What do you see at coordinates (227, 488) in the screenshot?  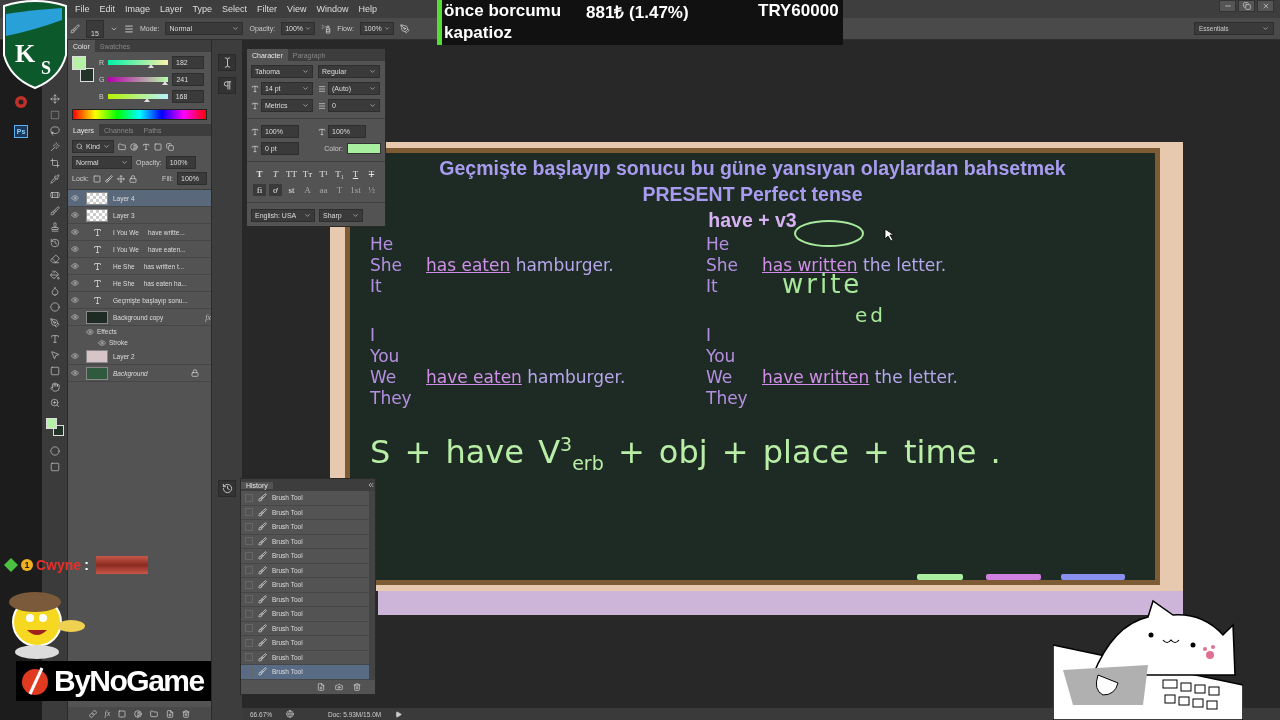 I see `history-panel-button` at bounding box center [227, 488].